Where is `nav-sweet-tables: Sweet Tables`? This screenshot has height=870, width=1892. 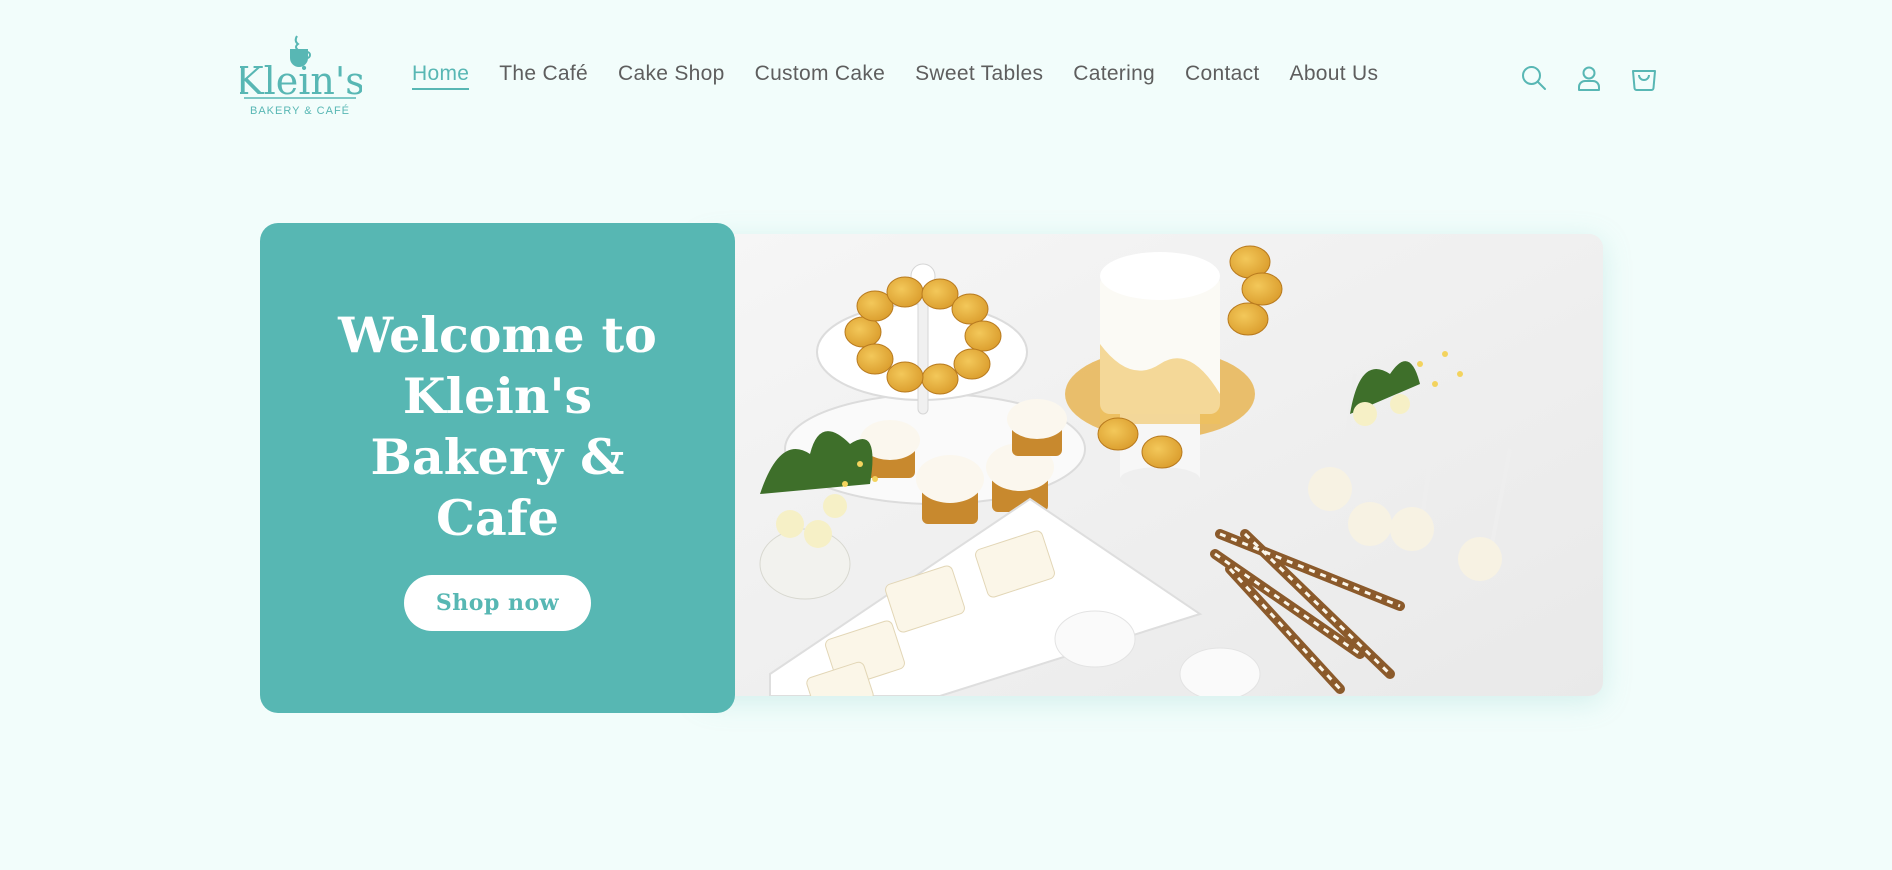
nav-sweet-tables: Sweet Tables is located at coordinates (979, 76).